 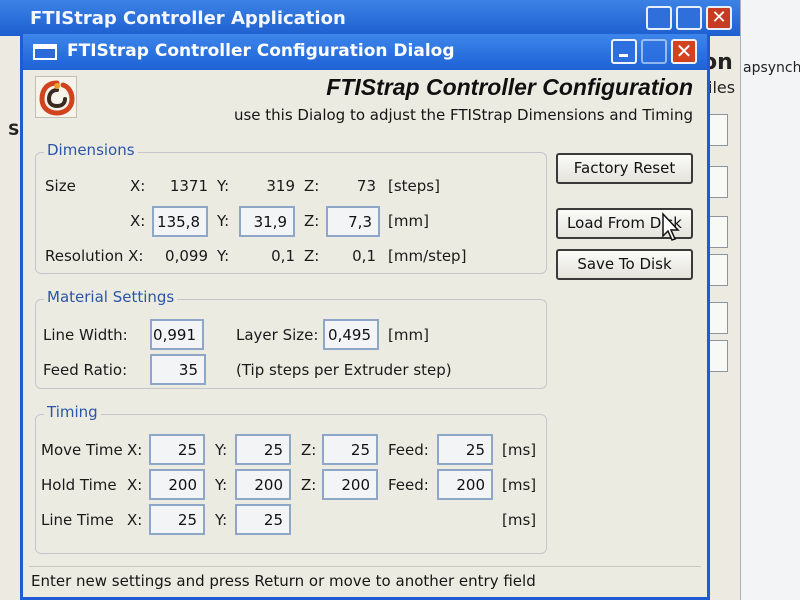 I want to click on mm-unit: [mm], so click(x=408, y=221).